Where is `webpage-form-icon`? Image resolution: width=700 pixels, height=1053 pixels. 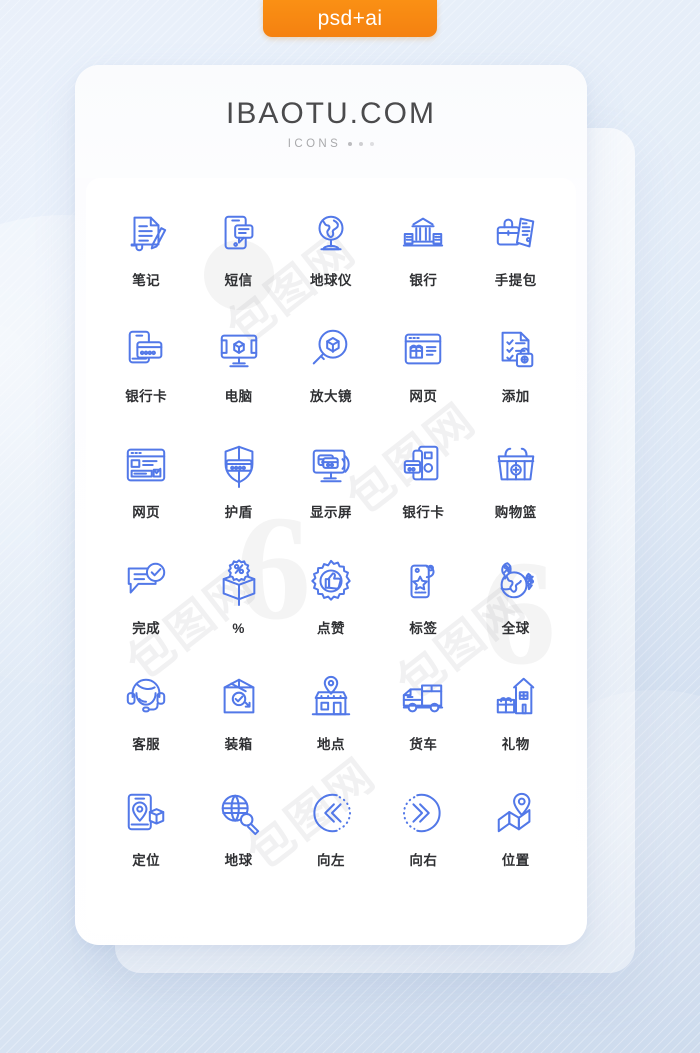
webpage-form-icon is located at coordinates (146, 465).